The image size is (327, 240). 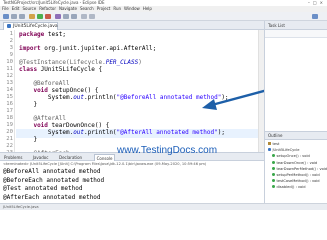 I want to click on line-number: 12, so click(x=9, y=76).